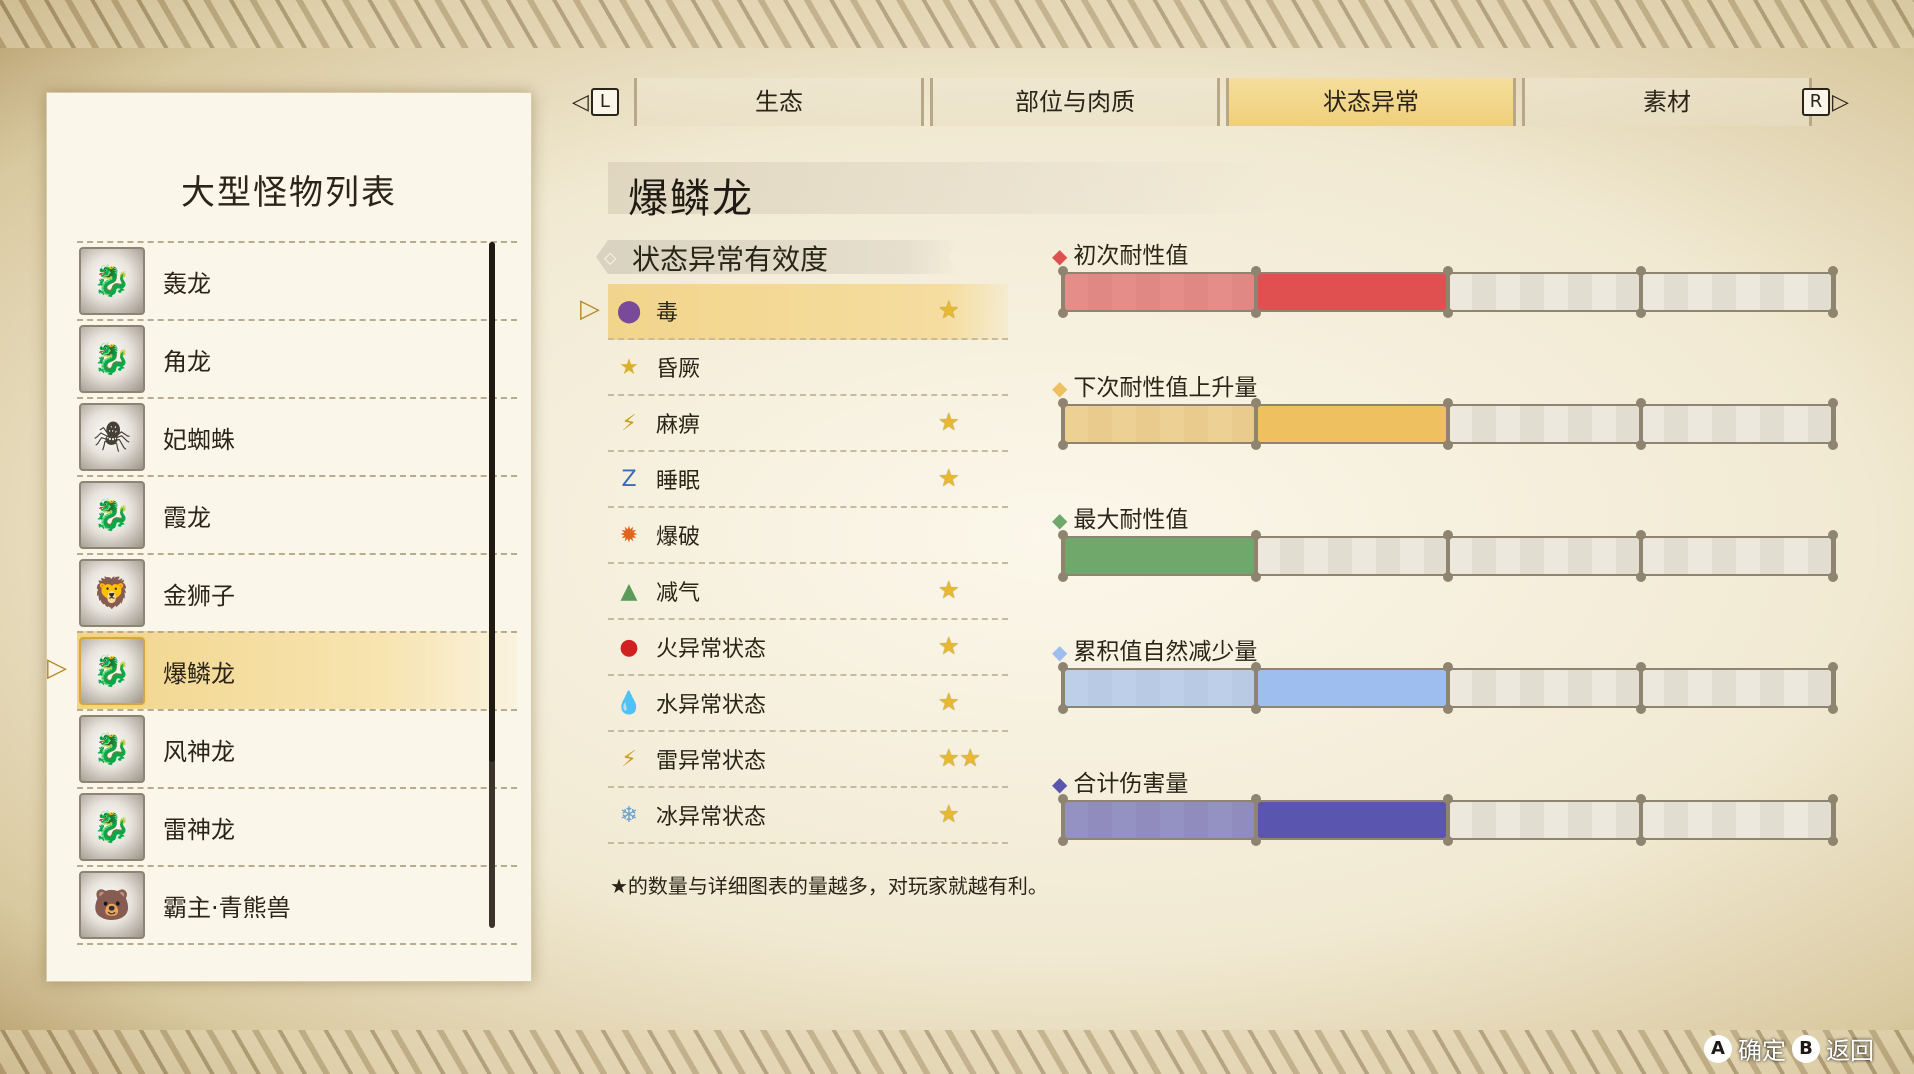 Image resolution: width=1914 pixels, height=1074 pixels. What do you see at coordinates (957, 24) in the screenshot?
I see `top-border-pattern` at bounding box center [957, 24].